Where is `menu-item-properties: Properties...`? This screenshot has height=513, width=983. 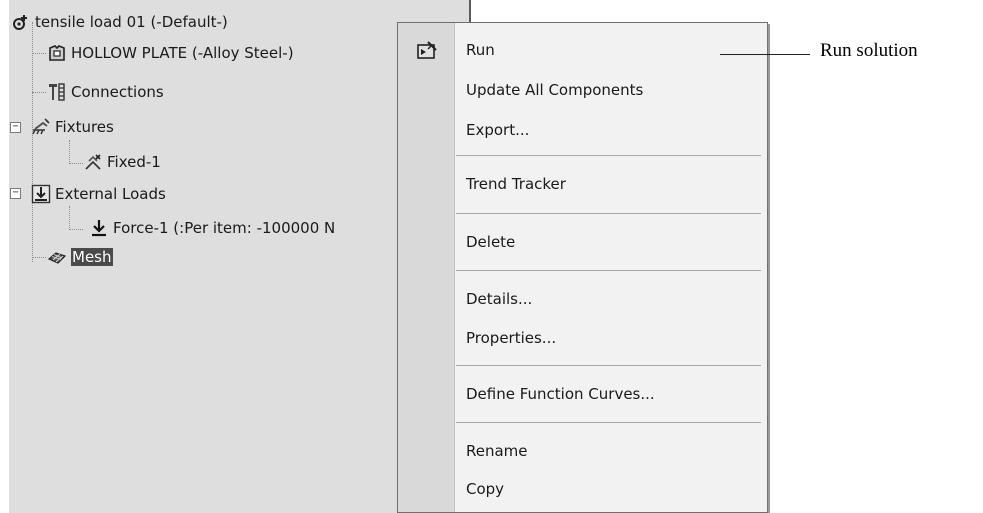 menu-item-properties: Properties... is located at coordinates (511, 338).